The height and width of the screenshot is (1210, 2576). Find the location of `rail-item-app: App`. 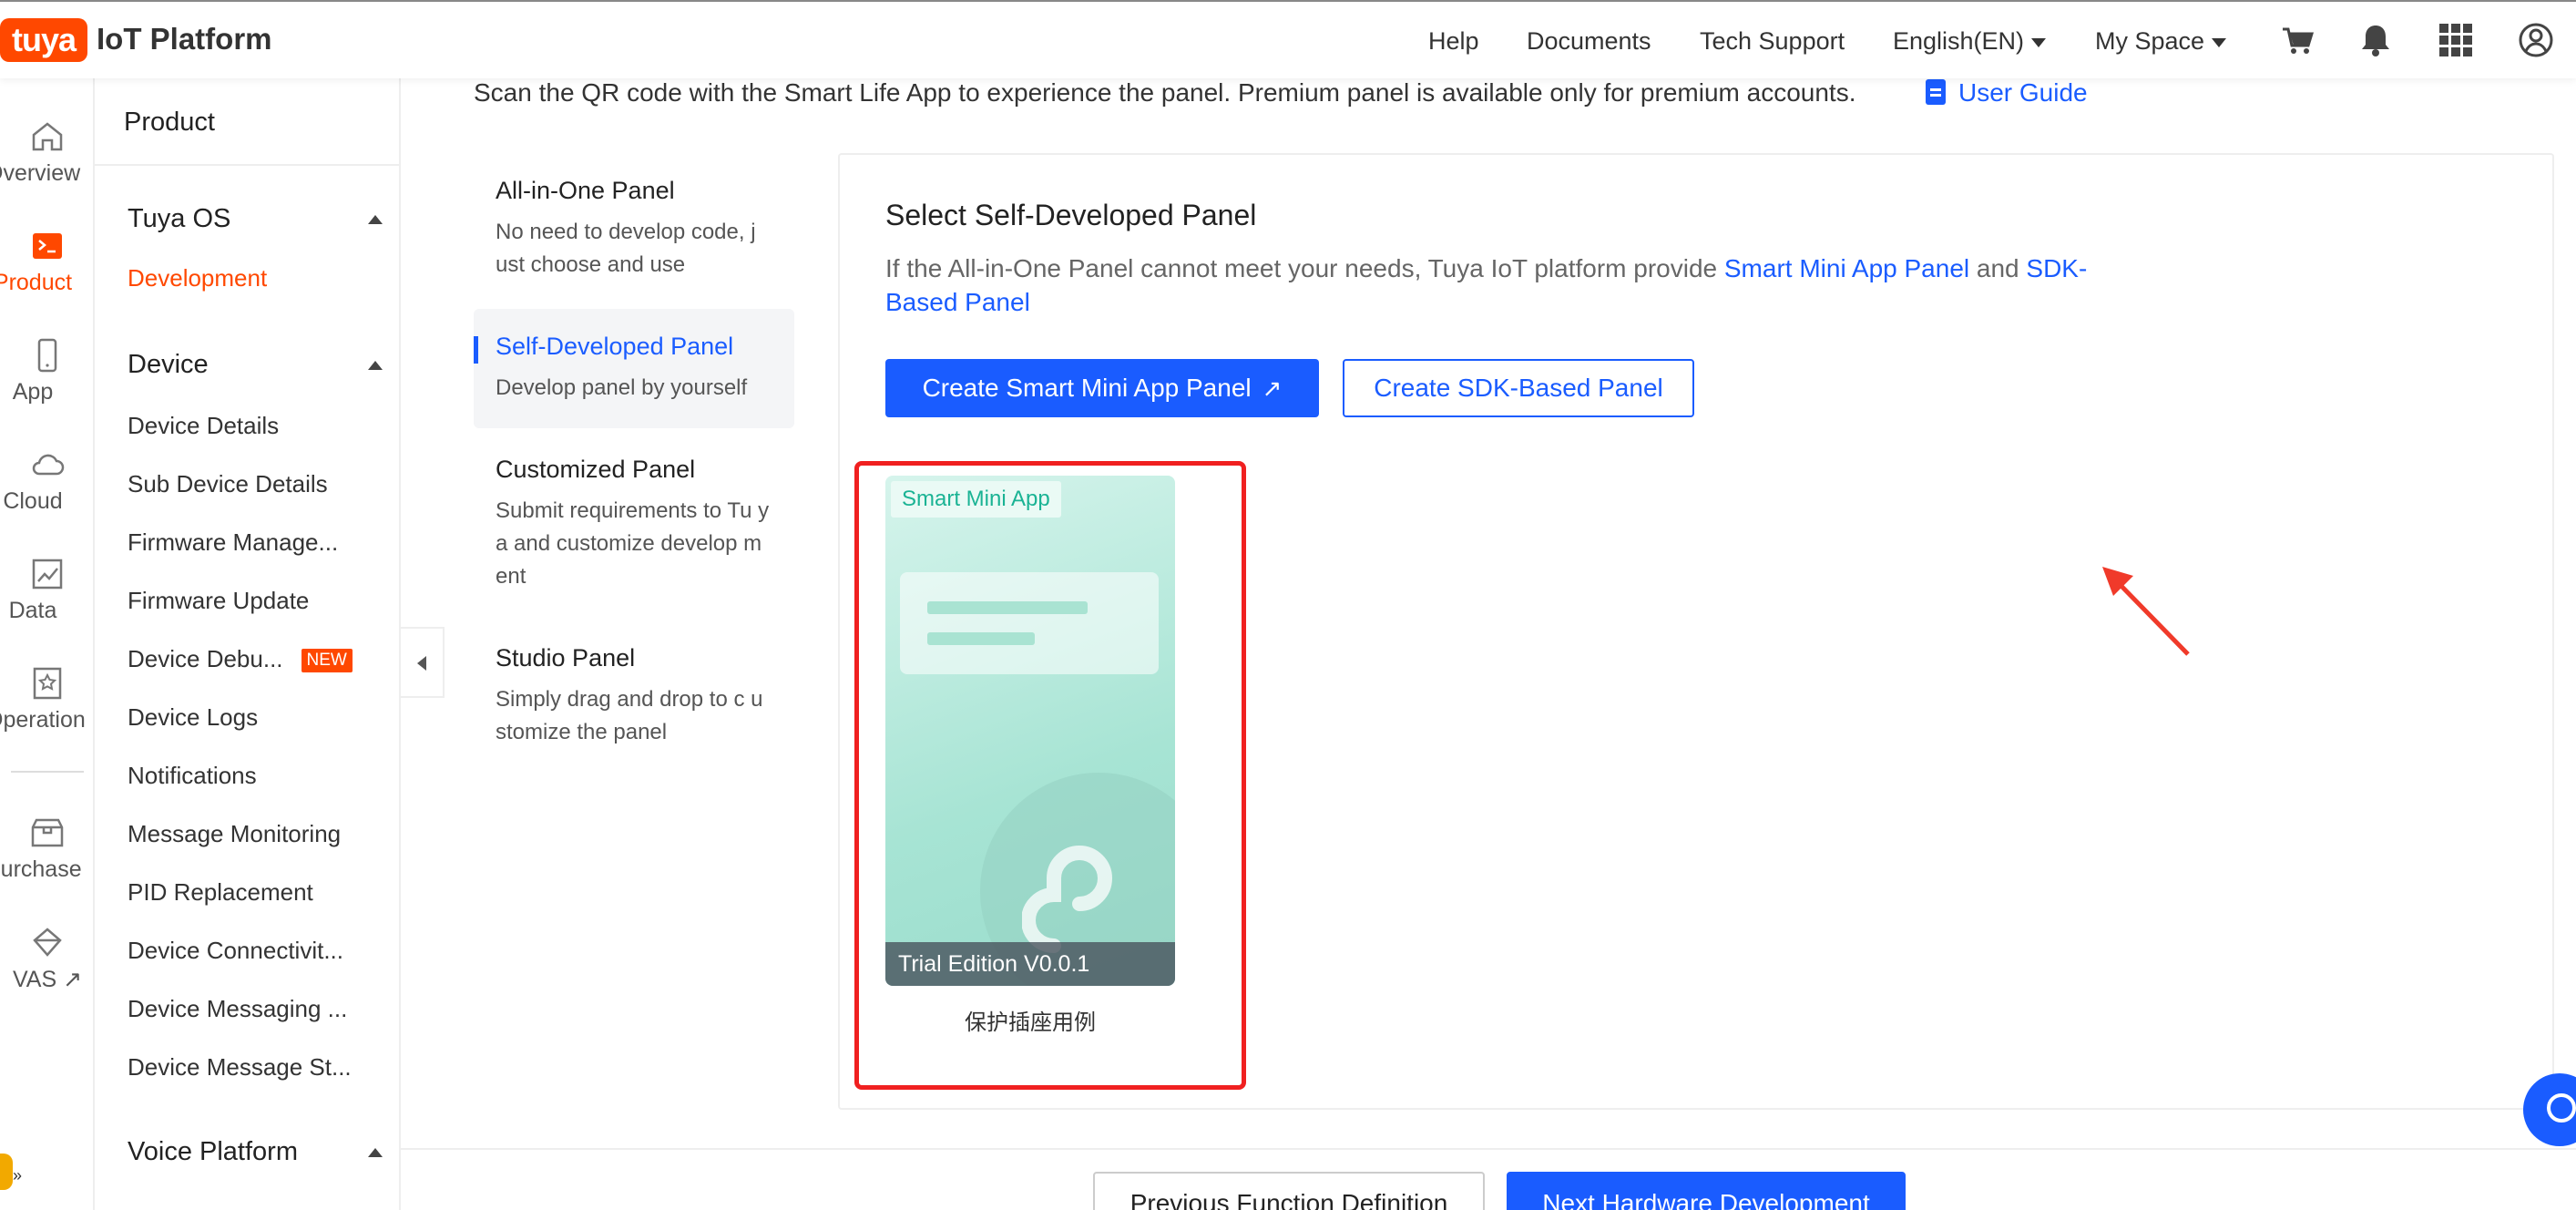

rail-item-app: App is located at coordinates (46, 371).